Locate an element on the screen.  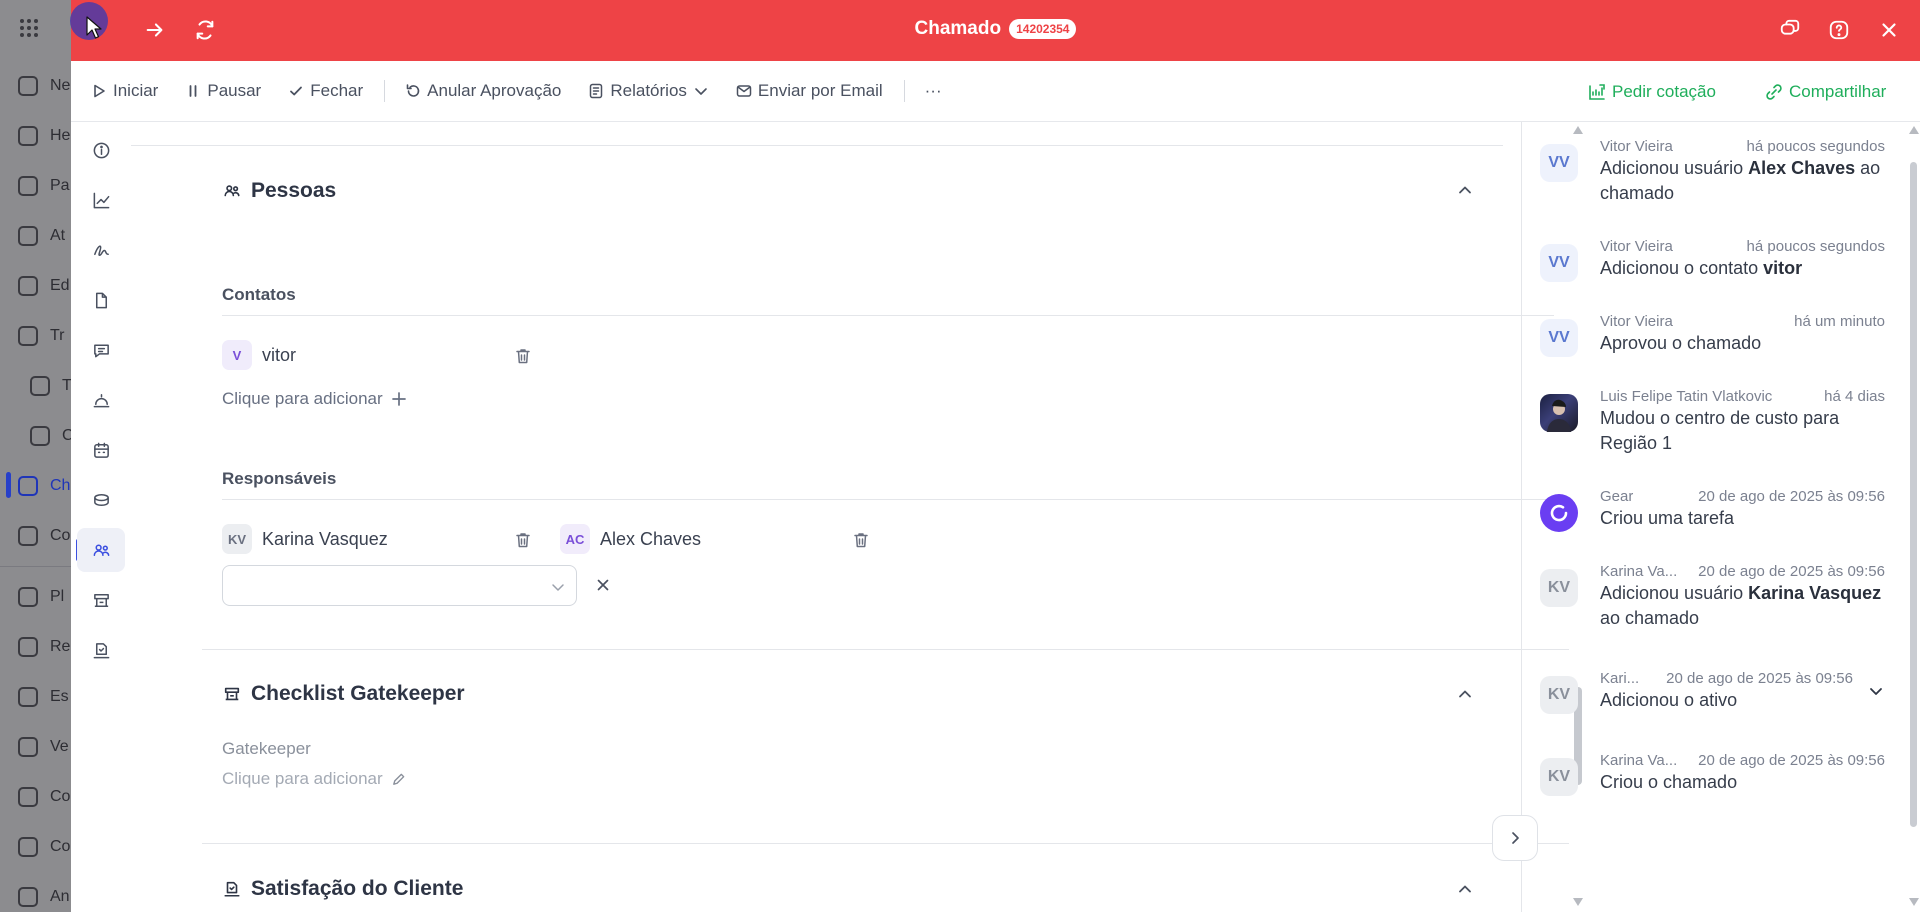
rail-cost is located at coordinates (101, 500).